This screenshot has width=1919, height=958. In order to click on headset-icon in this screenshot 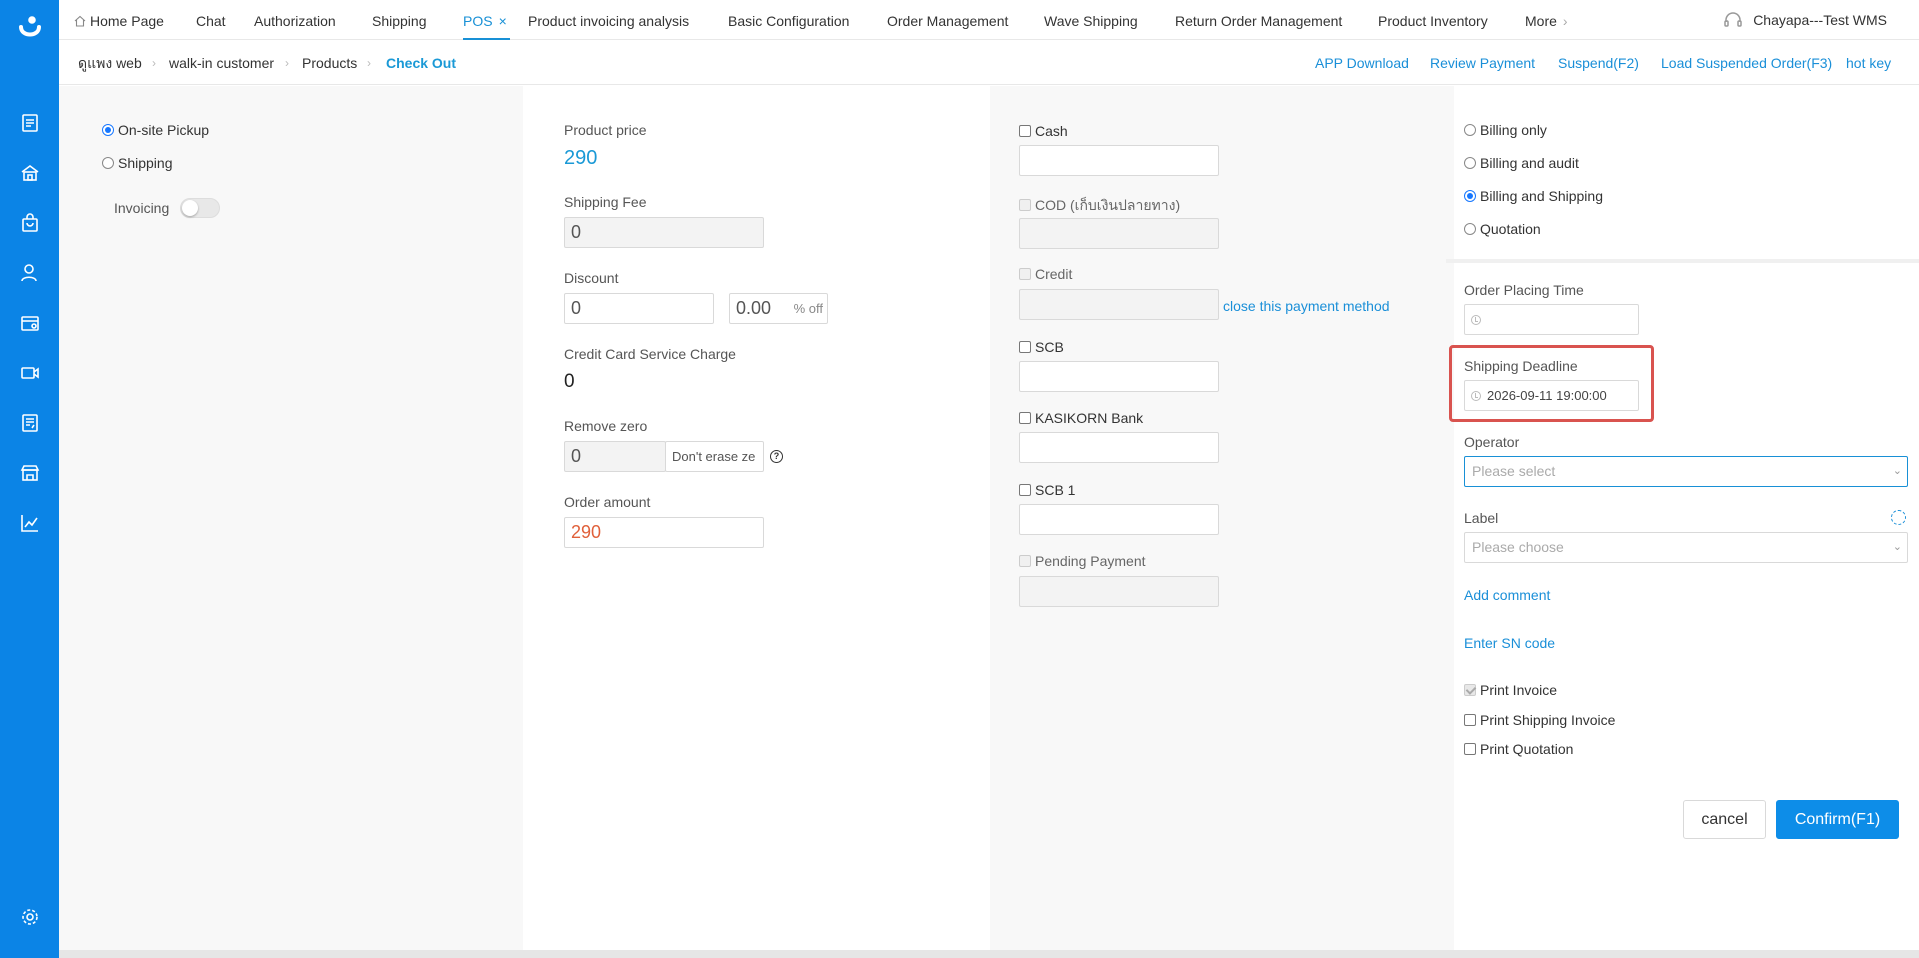, I will do `click(1733, 20)`.